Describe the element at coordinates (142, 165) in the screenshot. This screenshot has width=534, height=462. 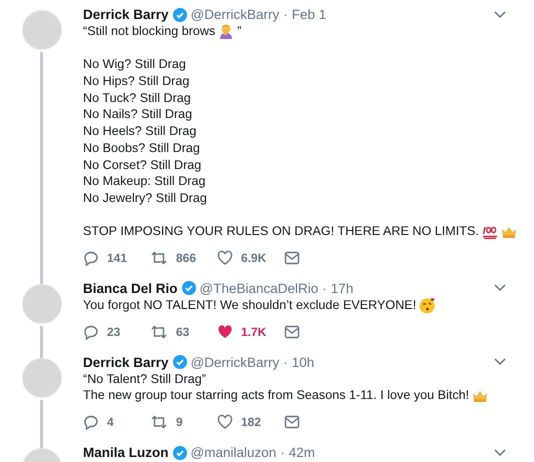
I see `tweet-text: No Corset? Still Drag` at that location.